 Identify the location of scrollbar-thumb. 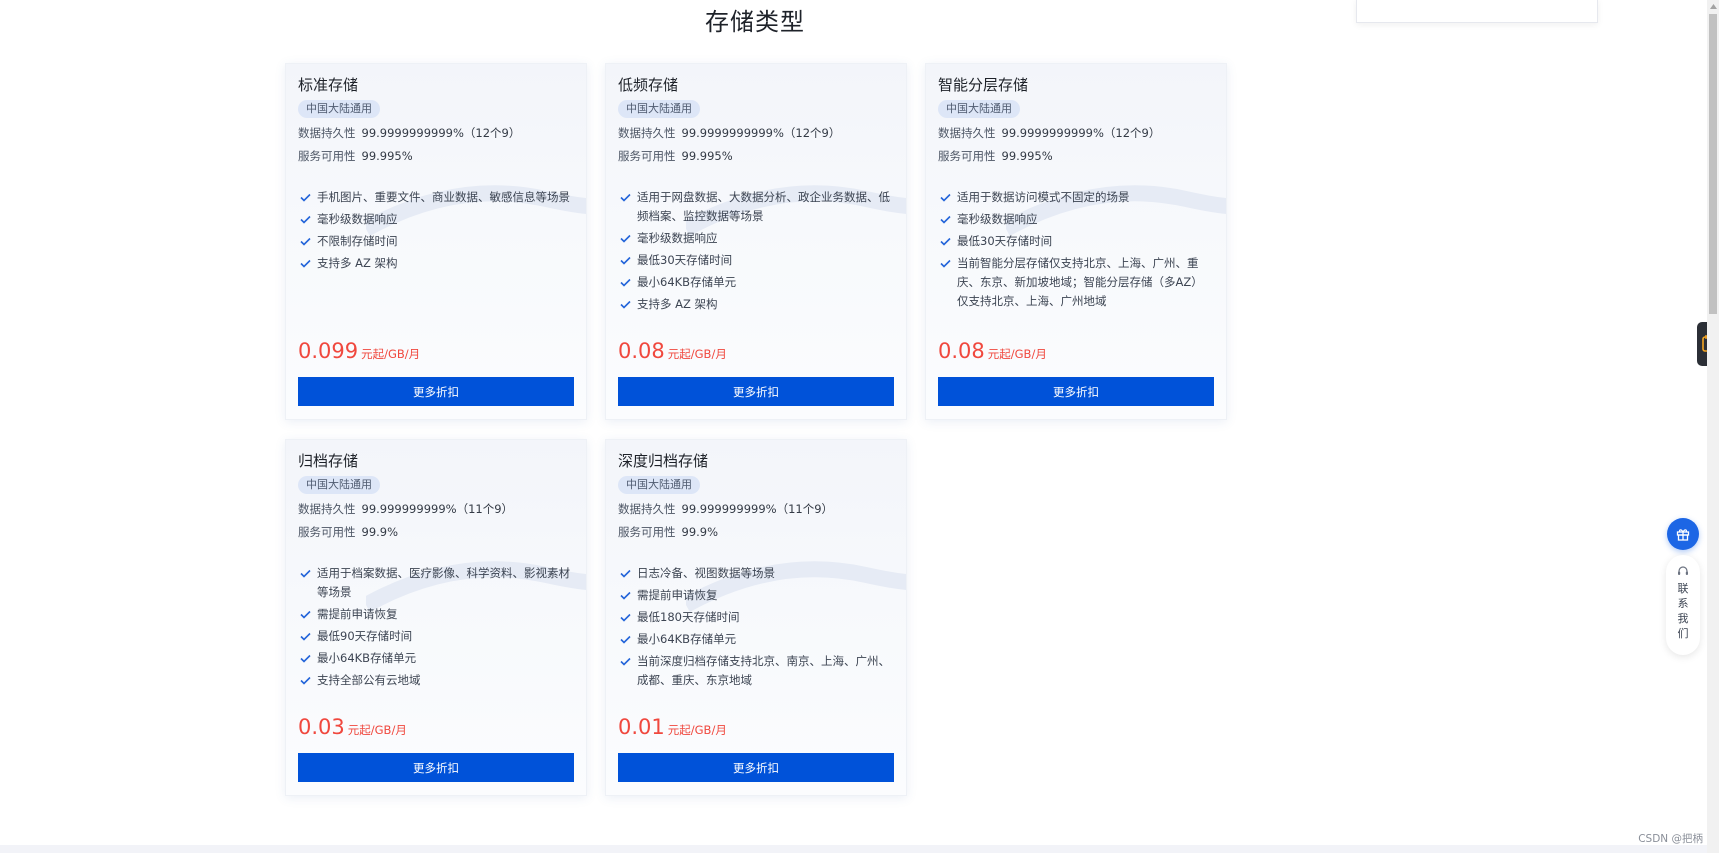
(1713, 164).